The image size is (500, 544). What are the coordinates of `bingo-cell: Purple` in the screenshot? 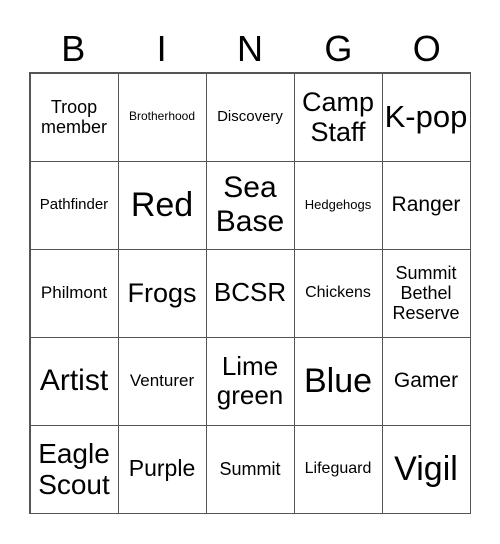 It's located at (162, 469).